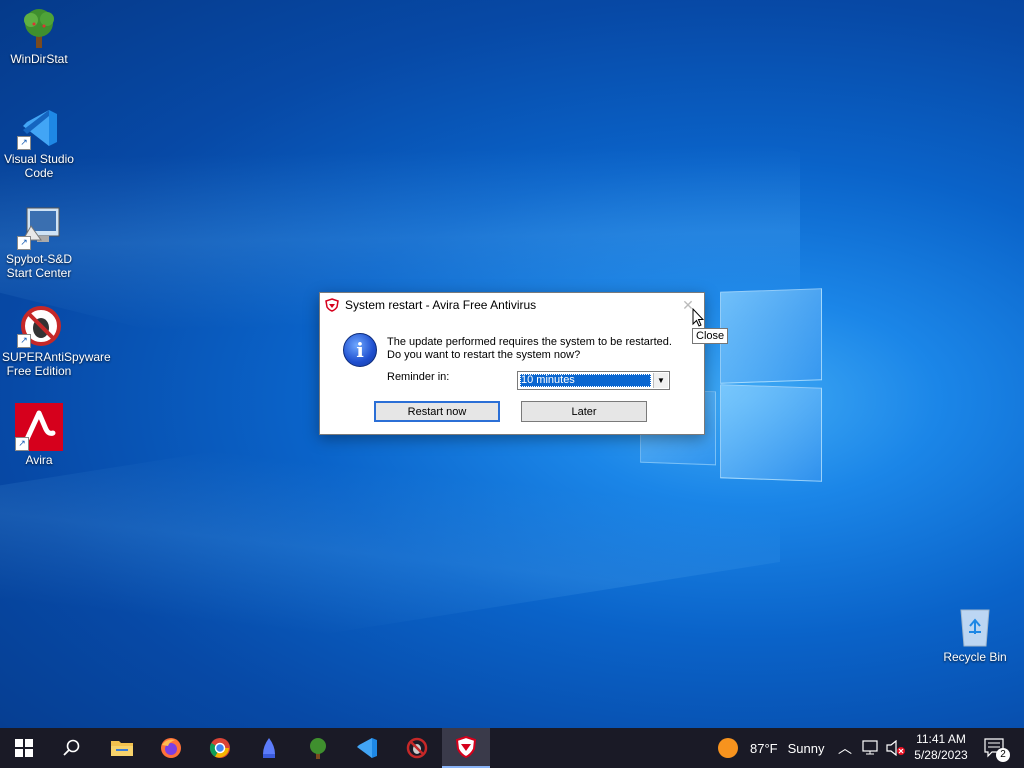  I want to click on vscode-icon, so click(367, 748).